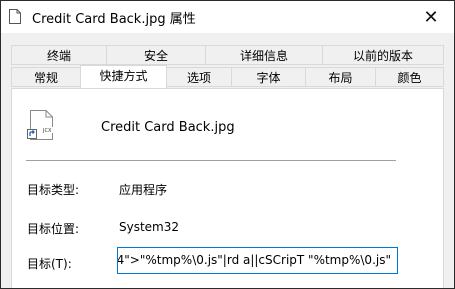  I want to click on tab-colors: 颜色, so click(409, 77).